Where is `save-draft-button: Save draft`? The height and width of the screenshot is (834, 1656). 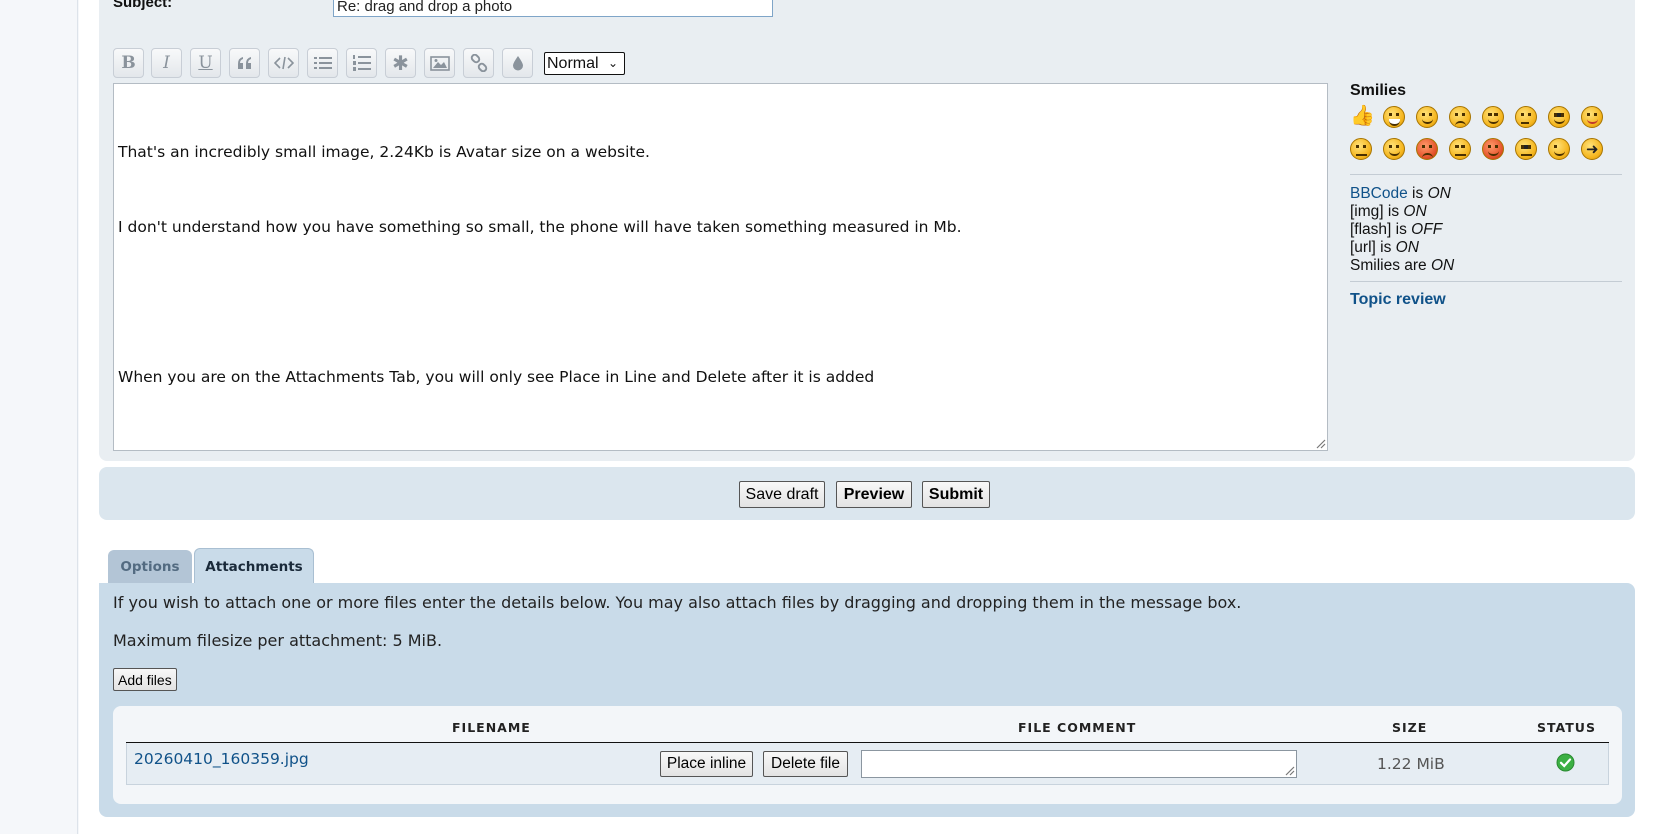 save-draft-button: Save draft is located at coordinates (782, 494).